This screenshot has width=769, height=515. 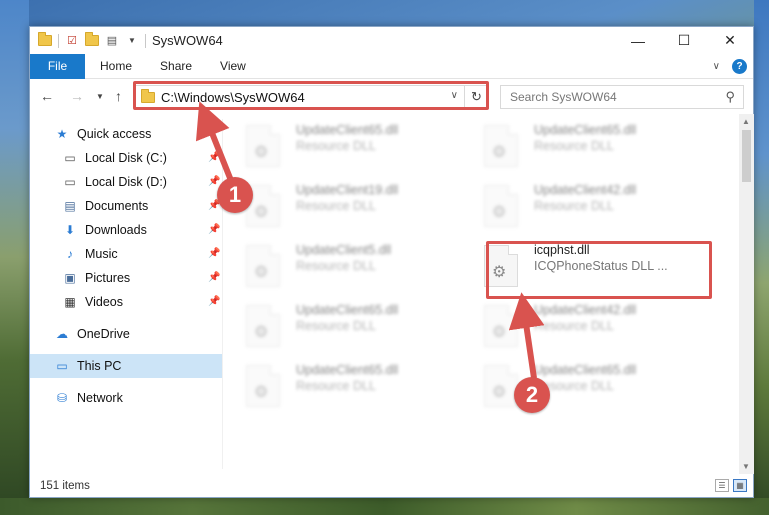 What do you see at coordinates (347, 190) in the screenshot?
I see `file-name: UpdateClient19.dll` at bounding box center [347, 190].